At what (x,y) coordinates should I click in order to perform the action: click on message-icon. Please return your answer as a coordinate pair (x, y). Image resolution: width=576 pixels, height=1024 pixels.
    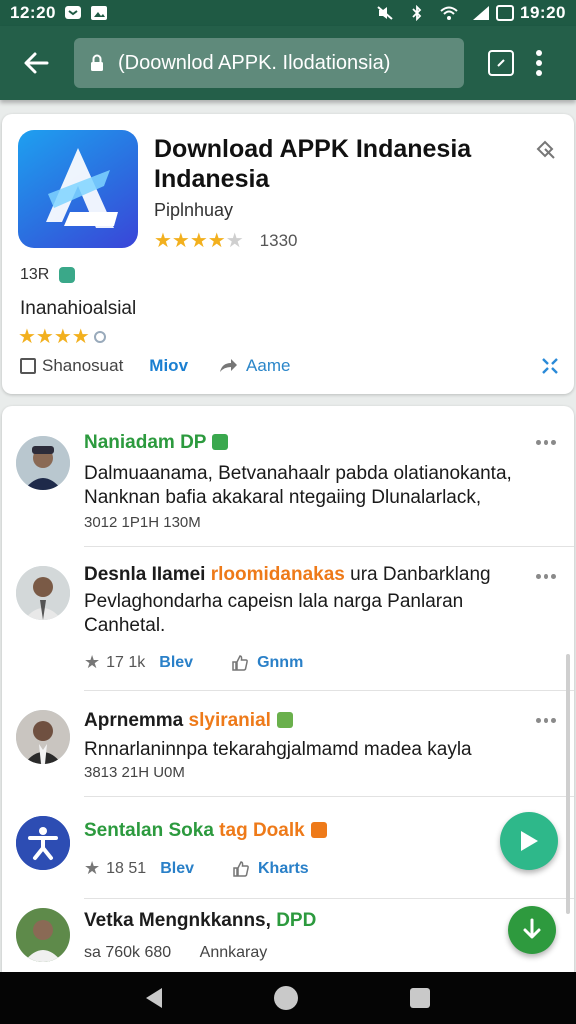
    Looking at the image, I should click on (72, 12).